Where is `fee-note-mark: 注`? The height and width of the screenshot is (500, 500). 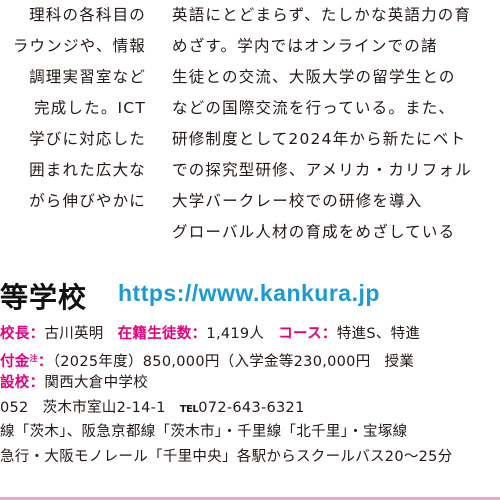
fee-note-mark: 注 is located at coordinates (33, 358).